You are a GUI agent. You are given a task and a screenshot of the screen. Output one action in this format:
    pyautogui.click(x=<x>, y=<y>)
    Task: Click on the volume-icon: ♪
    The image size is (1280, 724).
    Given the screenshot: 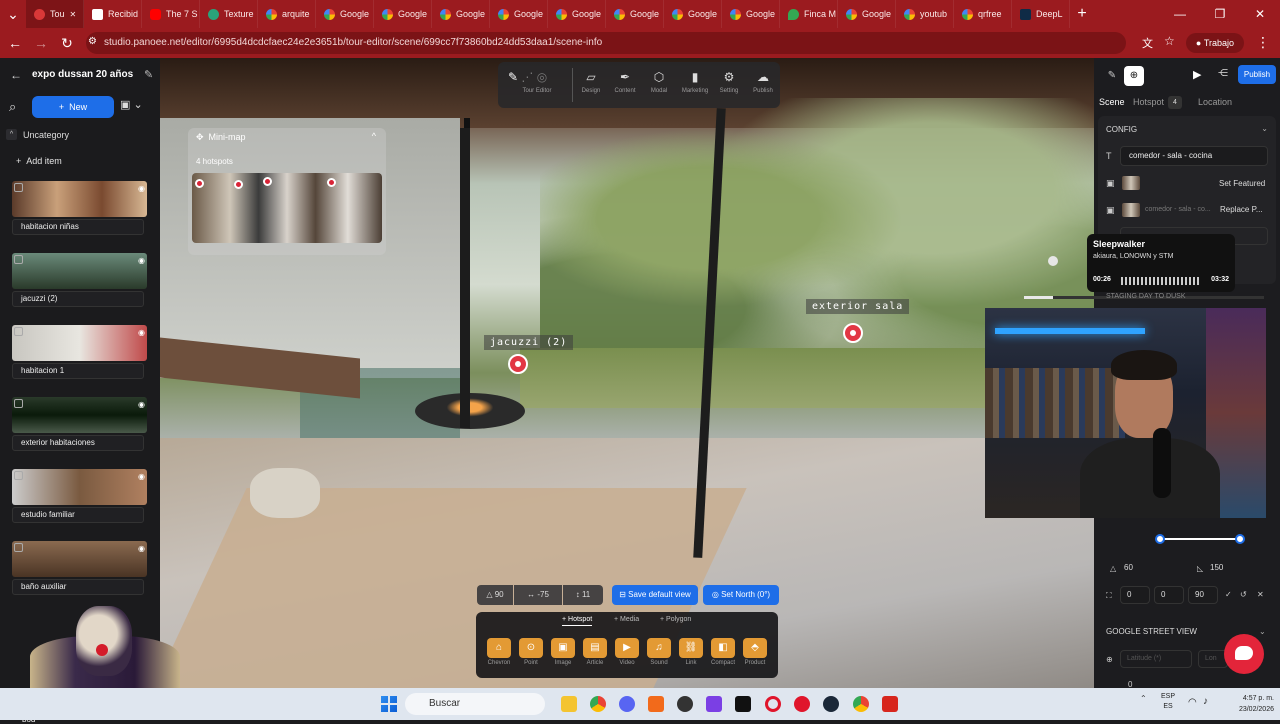 What is the action you would take?
    pyautogui.click(x=1205, y=701)
    